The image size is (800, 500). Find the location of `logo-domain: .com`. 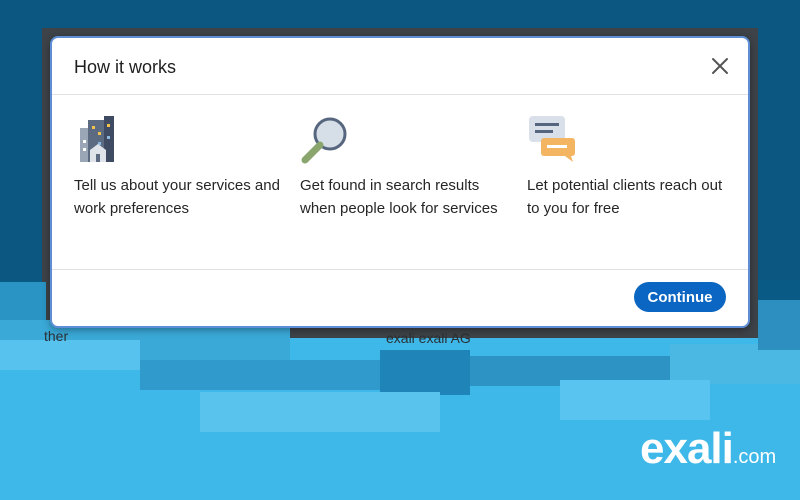

logo-domain: .com is located at coordinates (754, 457).